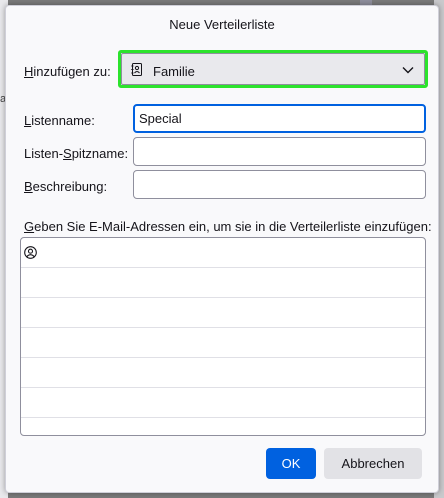 This screenshot has width=444, height=498. I want to click on ok-button: OK, so click(291, 463).